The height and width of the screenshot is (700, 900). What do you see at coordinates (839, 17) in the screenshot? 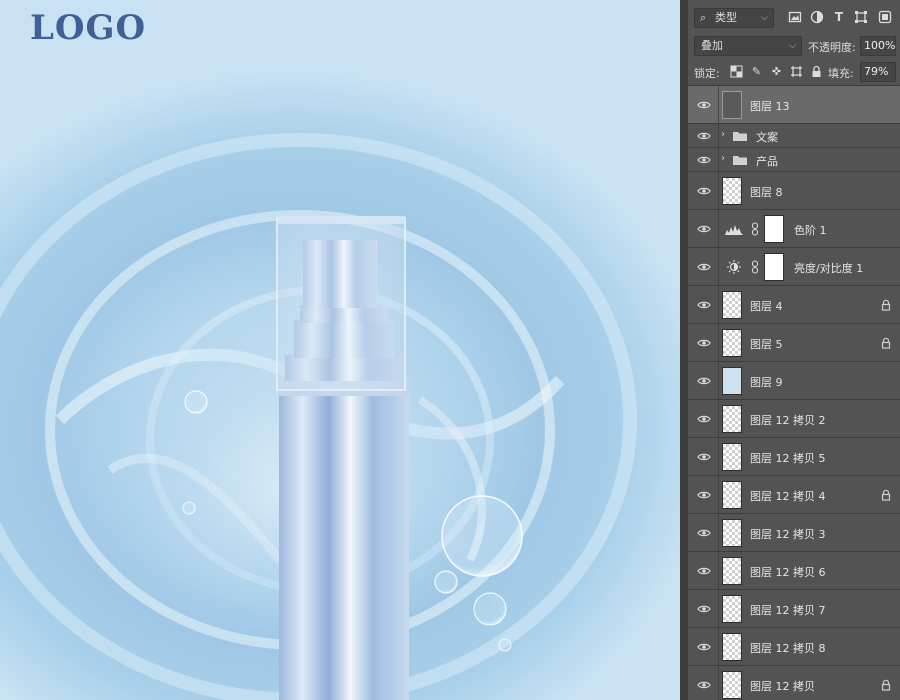
I see `type-filter-icon: T` at bounding box center [839, 17].